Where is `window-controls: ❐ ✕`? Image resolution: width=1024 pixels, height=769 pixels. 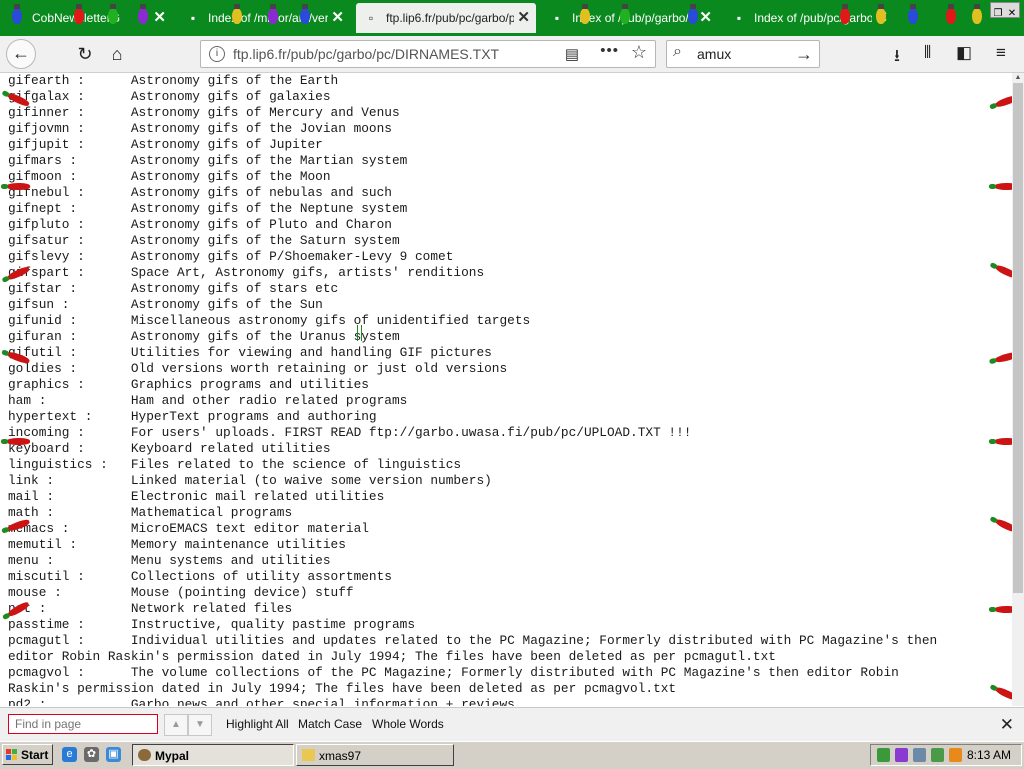
window-controls: ❐ ✕ is located at coordinates (1005, 11).